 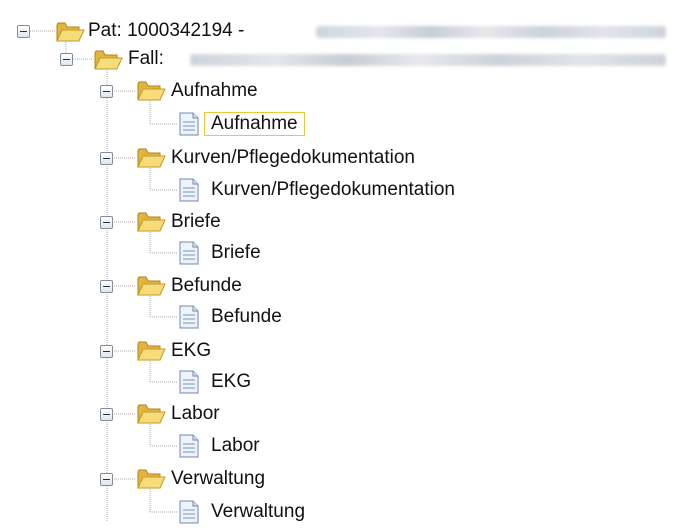 I want to click on folder-node-label: Befunde, so click(x=206, y=286).